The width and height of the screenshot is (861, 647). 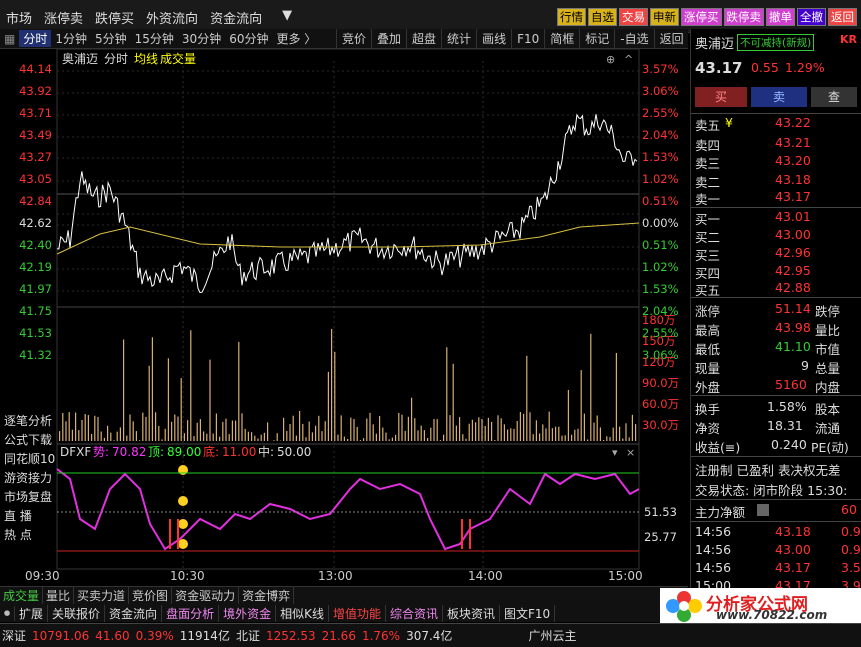 What do you see at coordinates (28, 478) in the screenshot?
I see `side-hot-money: 游资接力` at bounding box center [28, 478].